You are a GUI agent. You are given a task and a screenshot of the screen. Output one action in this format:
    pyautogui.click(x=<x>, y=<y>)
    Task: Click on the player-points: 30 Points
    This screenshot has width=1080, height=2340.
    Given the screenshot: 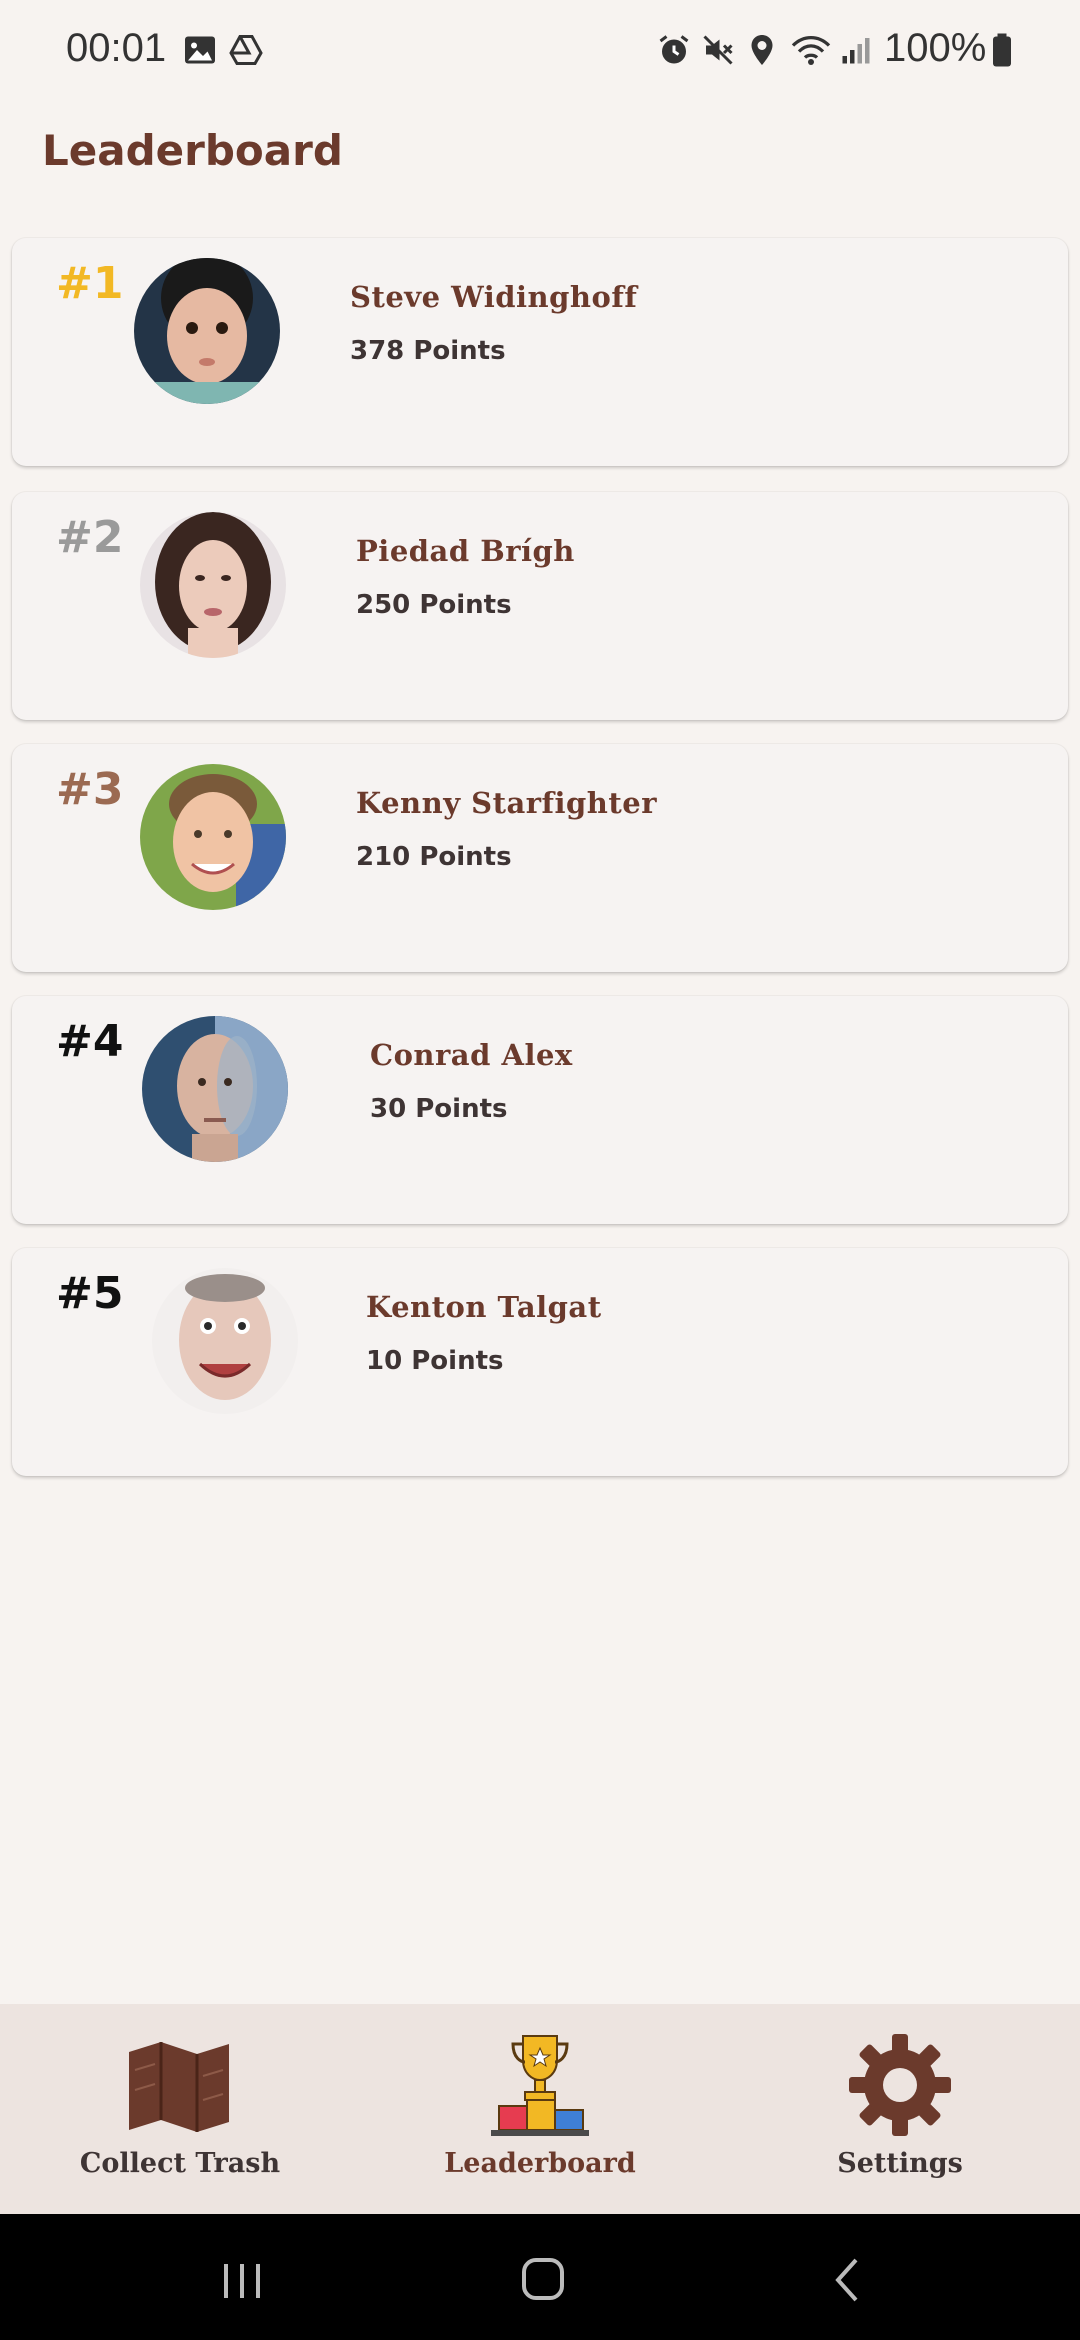 What is the action you would take?
    pyautogui.click(x=439, y=1109)
    